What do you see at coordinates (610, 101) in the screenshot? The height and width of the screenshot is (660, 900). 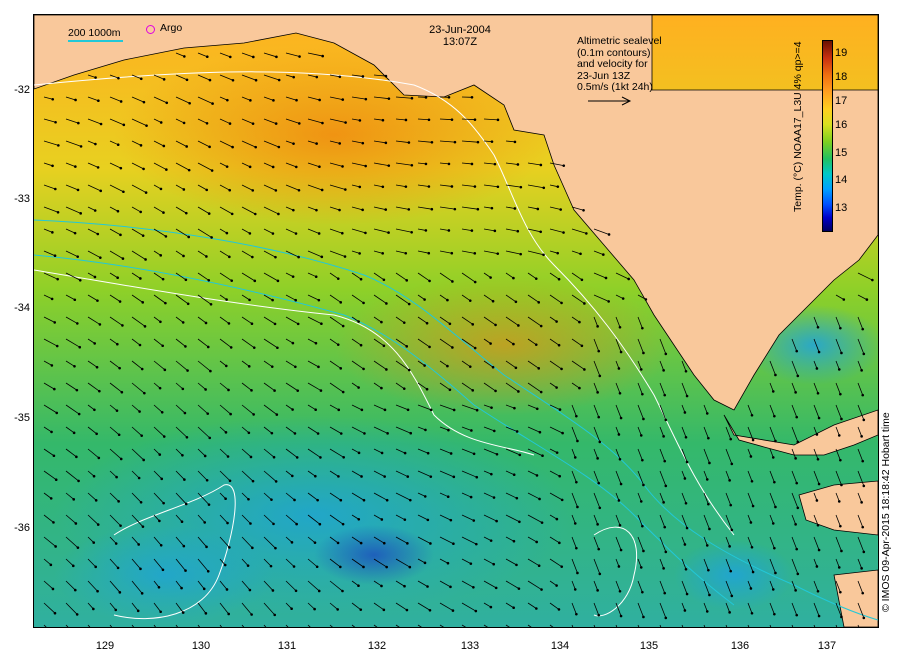 I see `scale-arrow-icon` at bounding box center [610, 101].